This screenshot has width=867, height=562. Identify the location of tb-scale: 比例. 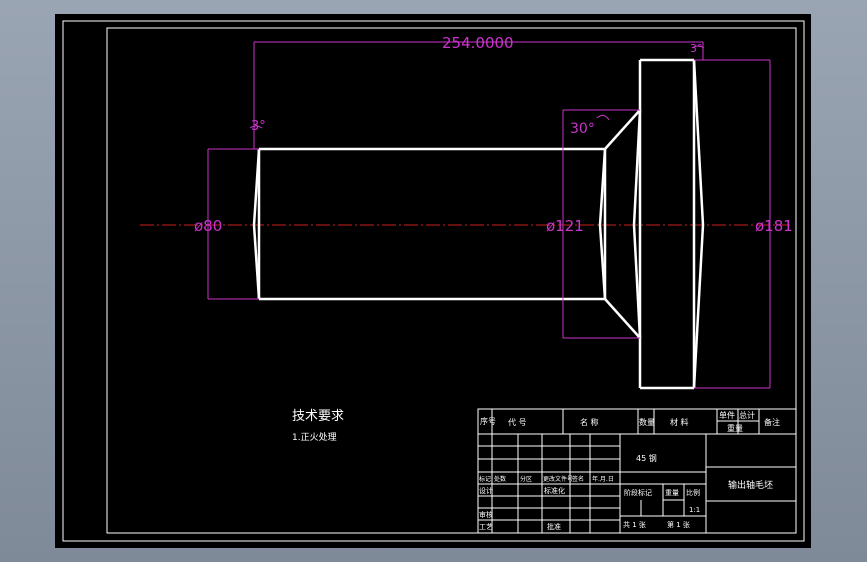
(693, 492).